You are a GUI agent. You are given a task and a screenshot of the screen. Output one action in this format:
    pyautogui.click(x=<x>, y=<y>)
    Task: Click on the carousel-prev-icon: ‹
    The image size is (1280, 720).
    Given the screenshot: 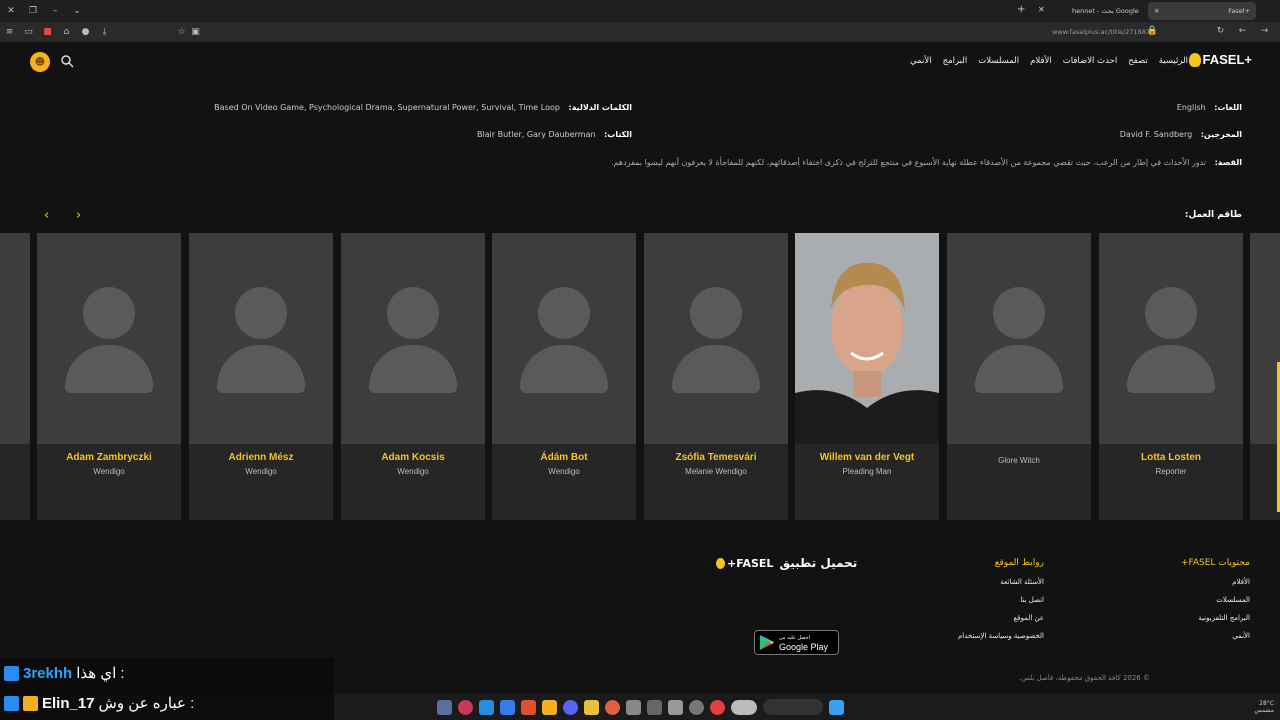 What is the action you would take?
    pyautogui.click(x=46, y=215)
    